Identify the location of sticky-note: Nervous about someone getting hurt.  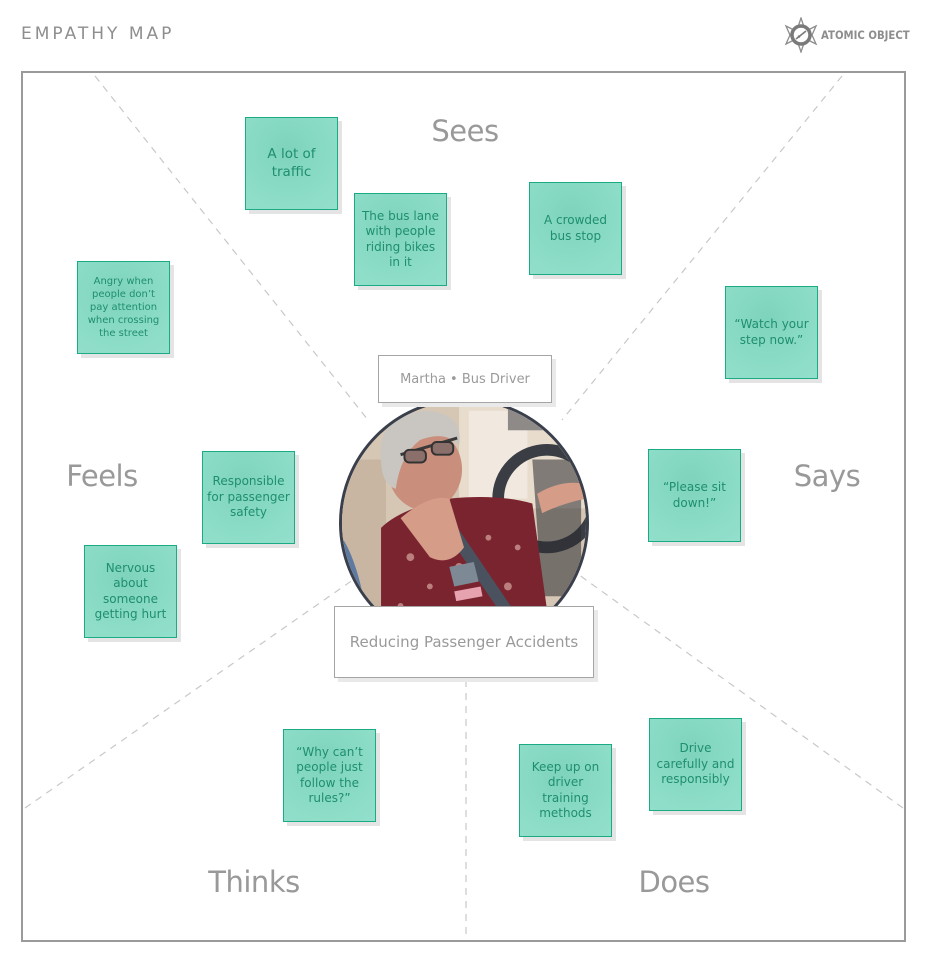
(130, 591).